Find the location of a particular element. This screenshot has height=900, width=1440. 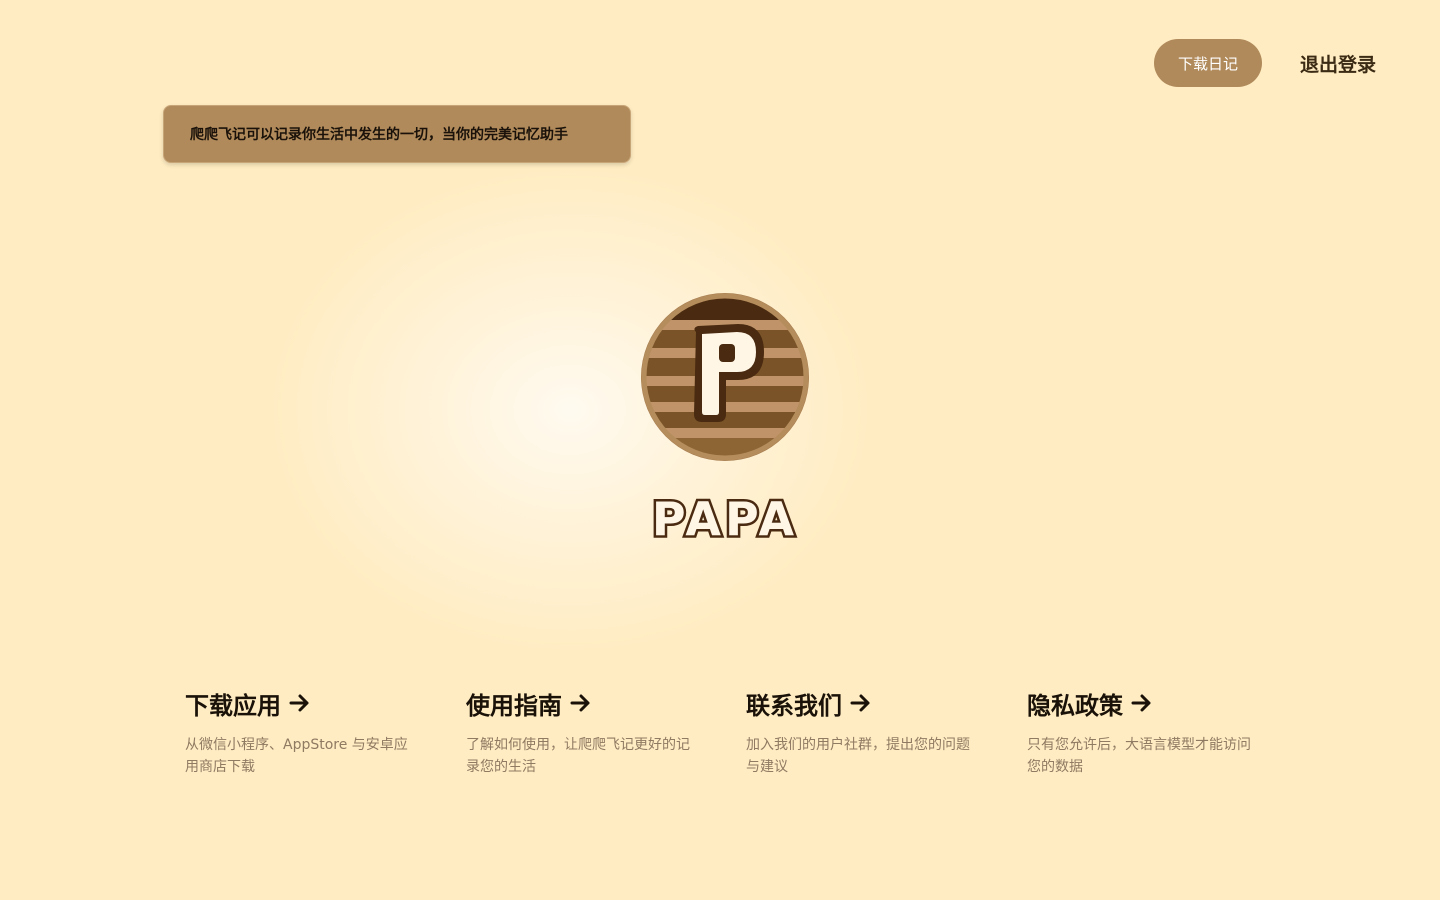

feature-title-text: 联系我们 is located at coordinates (794, 705).